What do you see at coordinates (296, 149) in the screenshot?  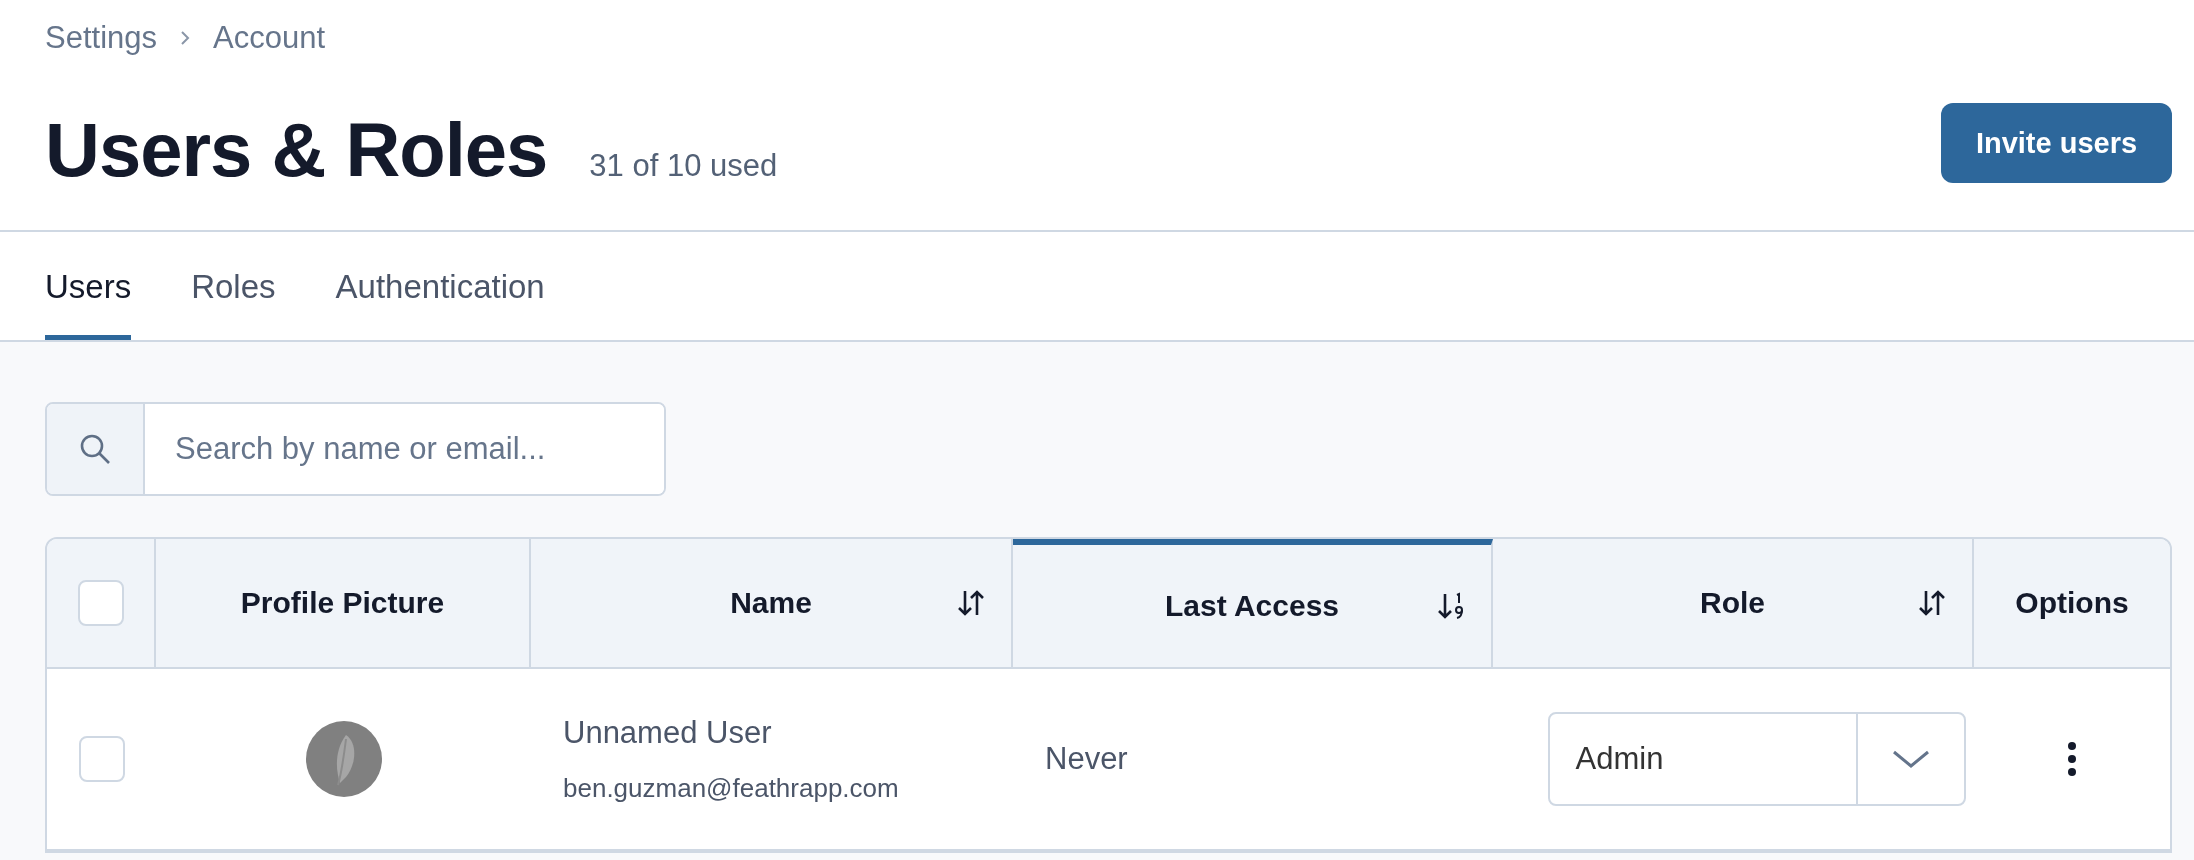 I see `page-title: Users & Roles` at bounding box center [296, 149].